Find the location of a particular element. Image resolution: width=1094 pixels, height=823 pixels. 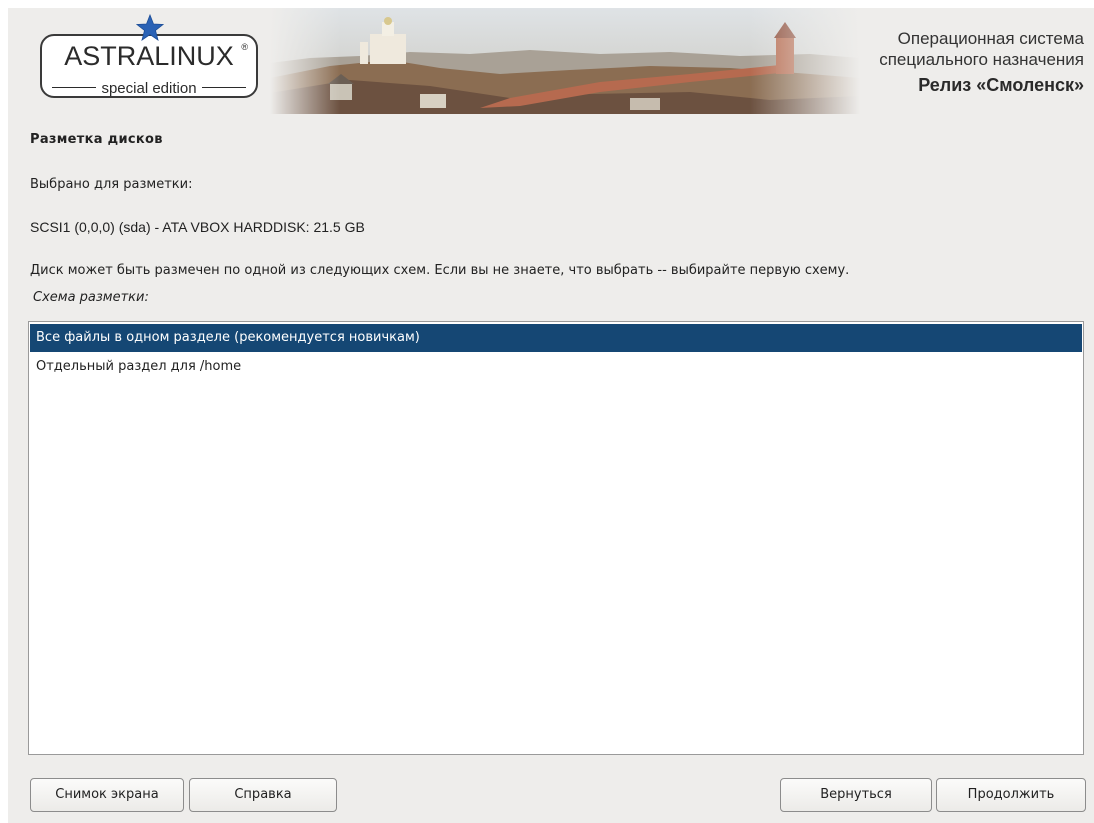

logo-text: ASTRALINUX is located at coordinates (149, 56).